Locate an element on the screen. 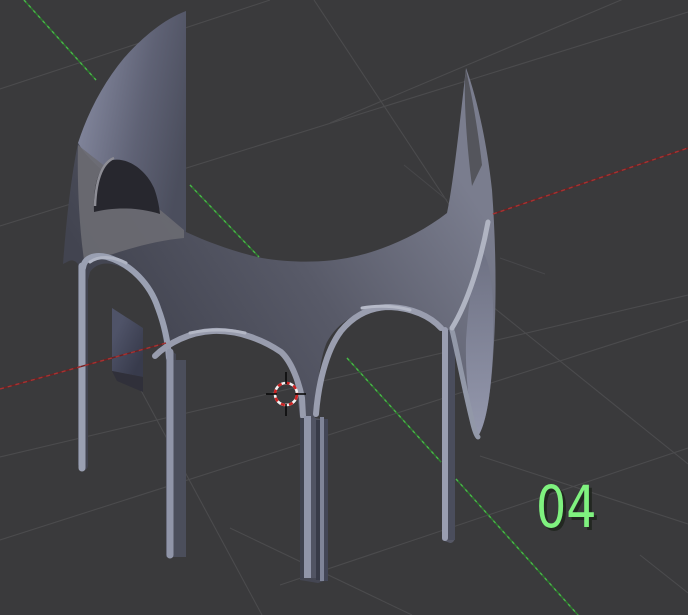 This screenshot has height=615, width=688. frame-number-stamp: 04 04 is located at coordinates (568, 508).